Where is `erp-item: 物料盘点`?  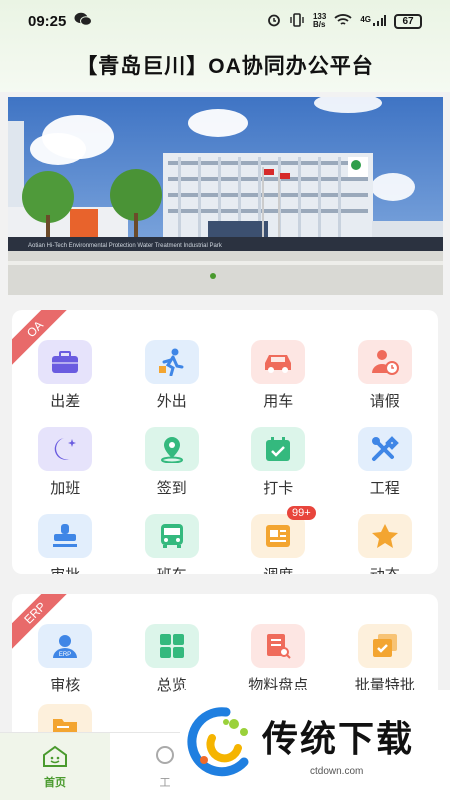 erp-item: 物料盘点 is located at coordinates (278, 659).